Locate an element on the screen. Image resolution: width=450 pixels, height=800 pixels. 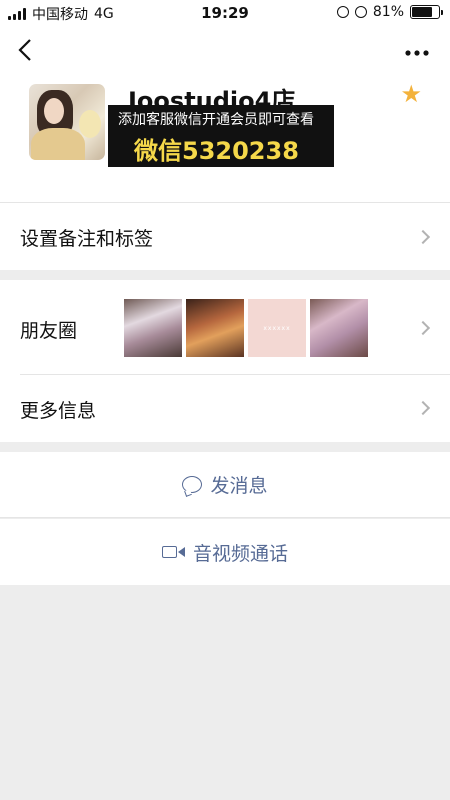
video-call-content: 音视频通话 is located at coordinates (225, 552).